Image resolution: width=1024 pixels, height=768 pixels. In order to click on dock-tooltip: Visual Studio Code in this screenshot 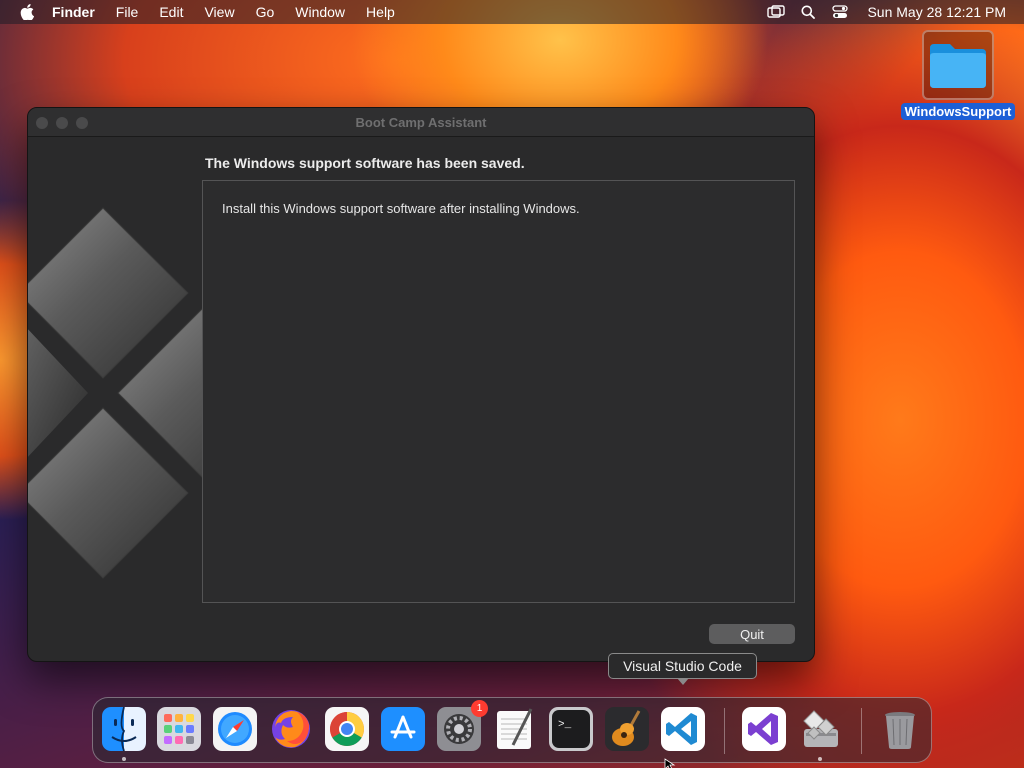, I will do `click(682, 669)`.